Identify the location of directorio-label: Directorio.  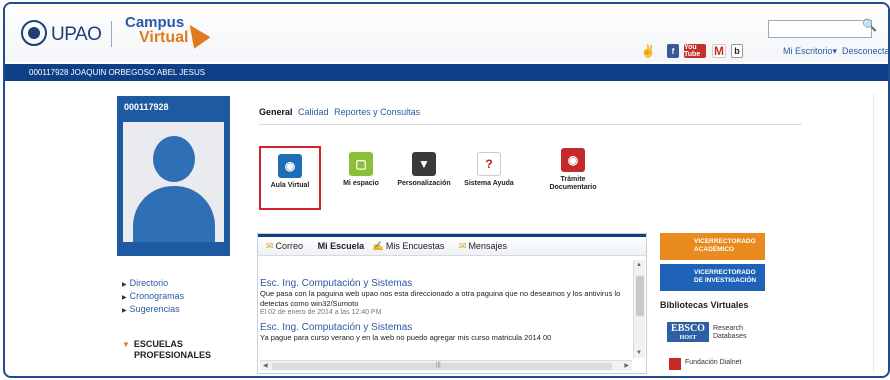
(149, 283).